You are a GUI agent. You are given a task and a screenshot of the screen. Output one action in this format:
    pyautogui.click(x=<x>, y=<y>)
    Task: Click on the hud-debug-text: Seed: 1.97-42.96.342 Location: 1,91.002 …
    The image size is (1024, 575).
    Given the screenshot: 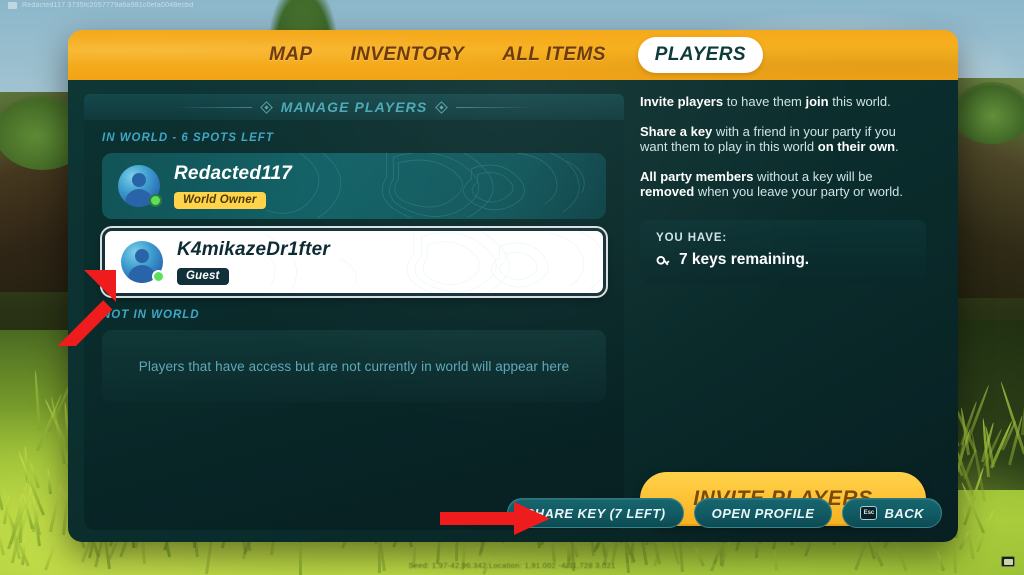 What is the action you would take?
    pyautogui.click(x=512, y=565)
    